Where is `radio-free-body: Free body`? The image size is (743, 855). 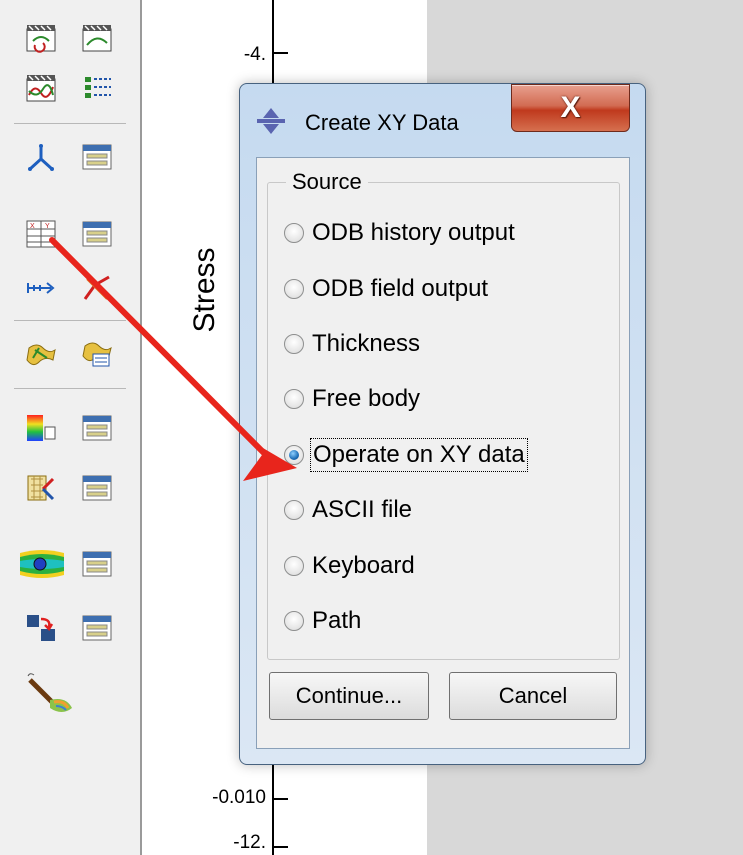
radio-free-body: Free body is located at coordinates (353, 399).